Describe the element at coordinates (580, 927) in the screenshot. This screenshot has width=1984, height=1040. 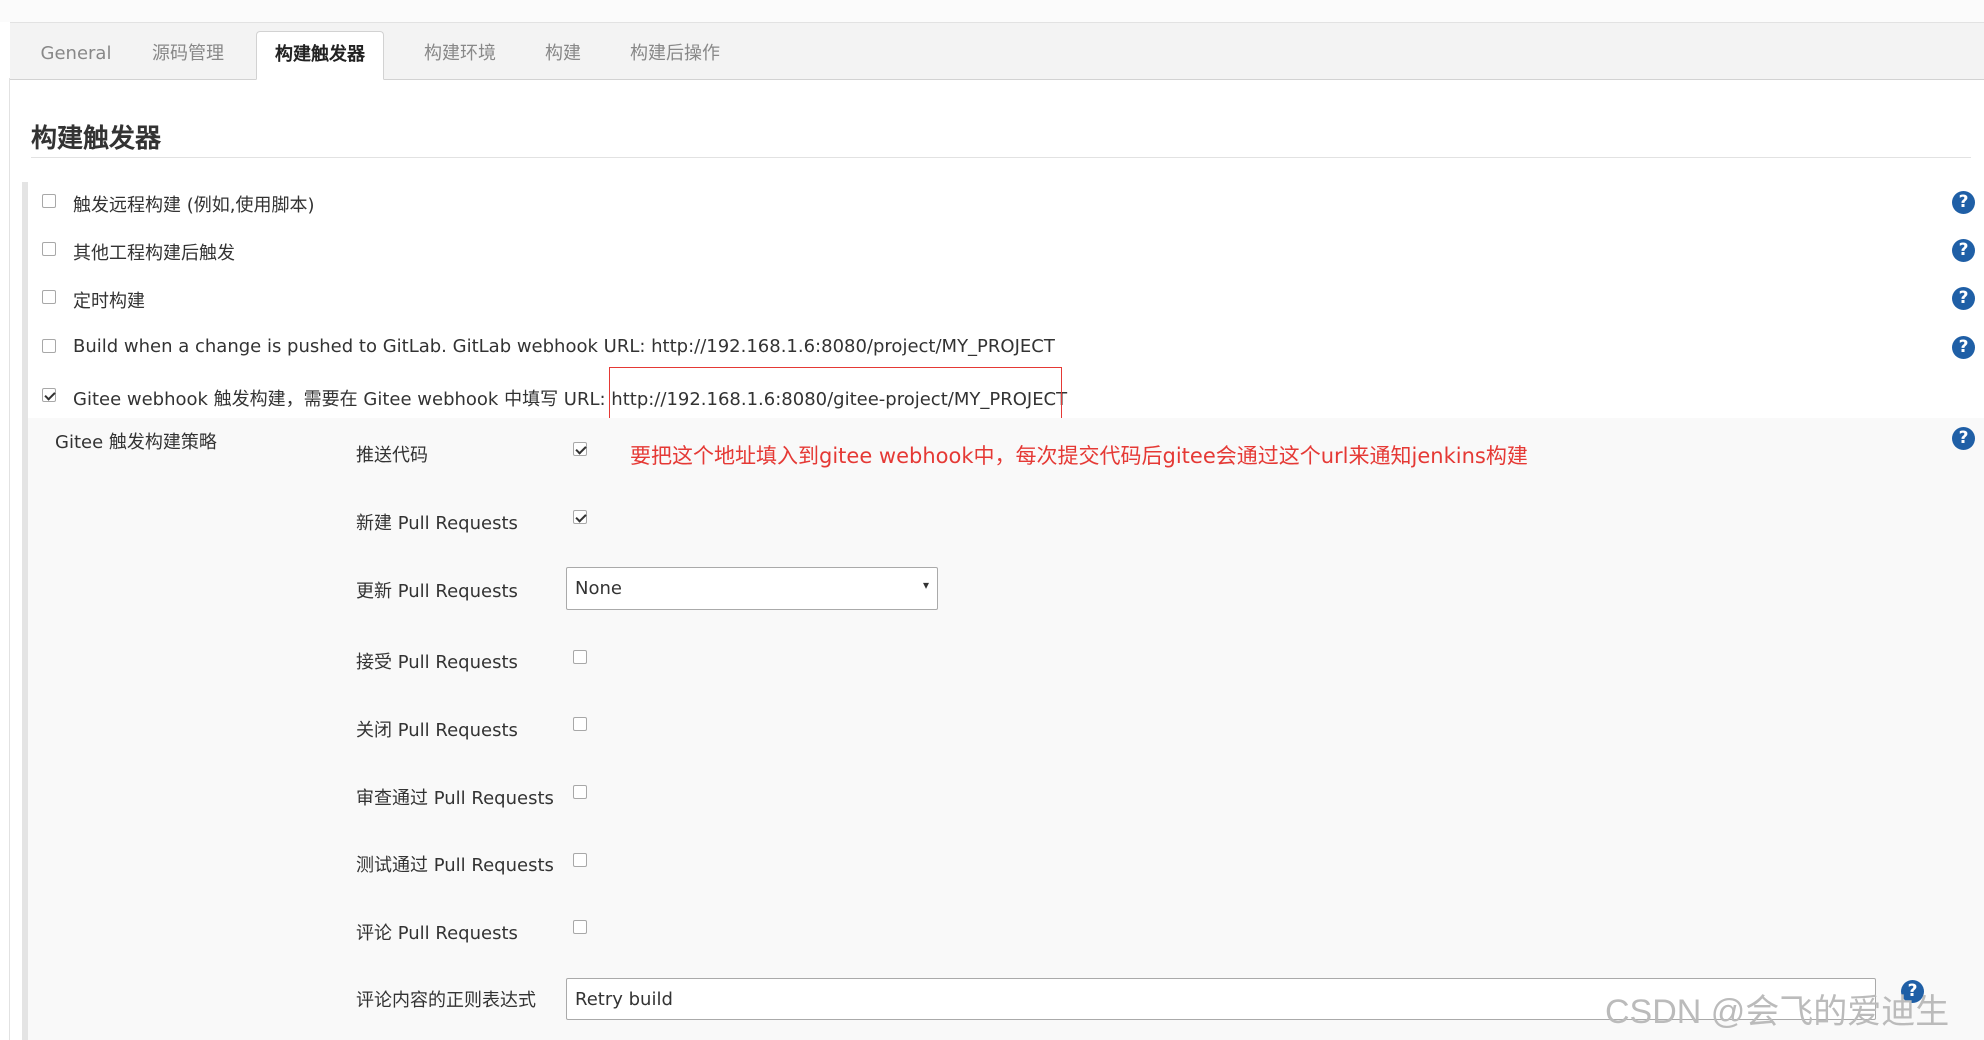
I see `comment-pr-checkbox` at that location.